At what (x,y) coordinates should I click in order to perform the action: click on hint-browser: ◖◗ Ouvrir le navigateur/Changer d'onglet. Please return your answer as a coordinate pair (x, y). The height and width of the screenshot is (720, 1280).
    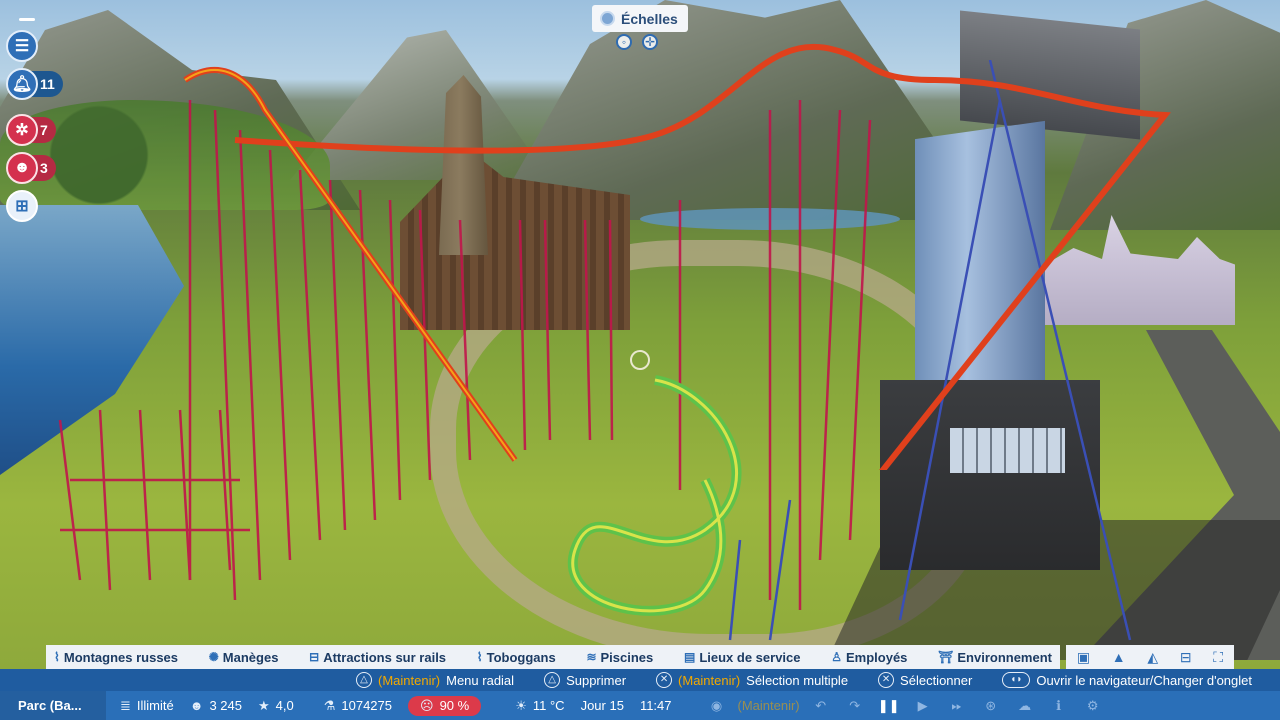
    Looking at the image, I should click on (1127, 680).